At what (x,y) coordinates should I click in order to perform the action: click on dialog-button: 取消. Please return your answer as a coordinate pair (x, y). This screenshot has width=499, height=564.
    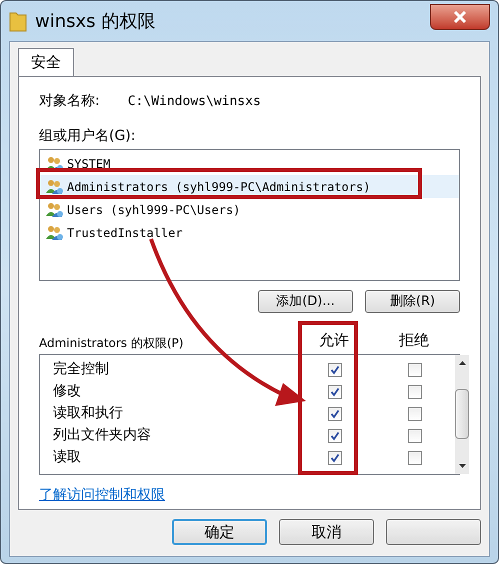
    Looking at the image, I should click on (326, 532).